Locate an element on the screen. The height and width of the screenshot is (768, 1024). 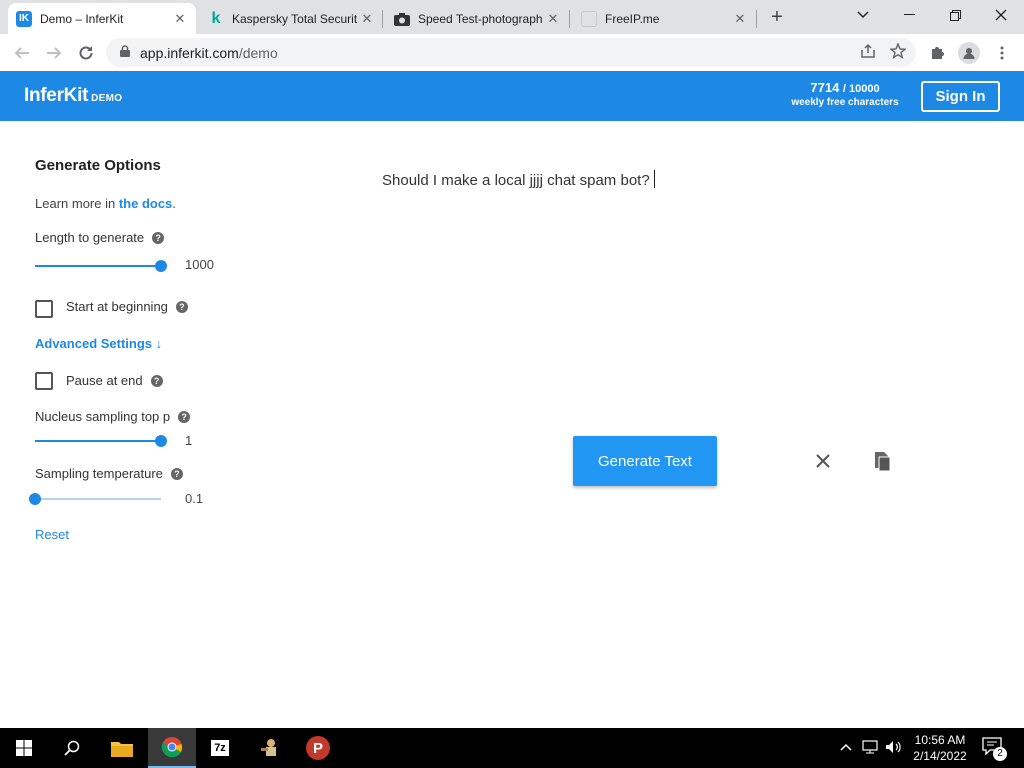
chrome-icon is located at coordinates (172, 748).